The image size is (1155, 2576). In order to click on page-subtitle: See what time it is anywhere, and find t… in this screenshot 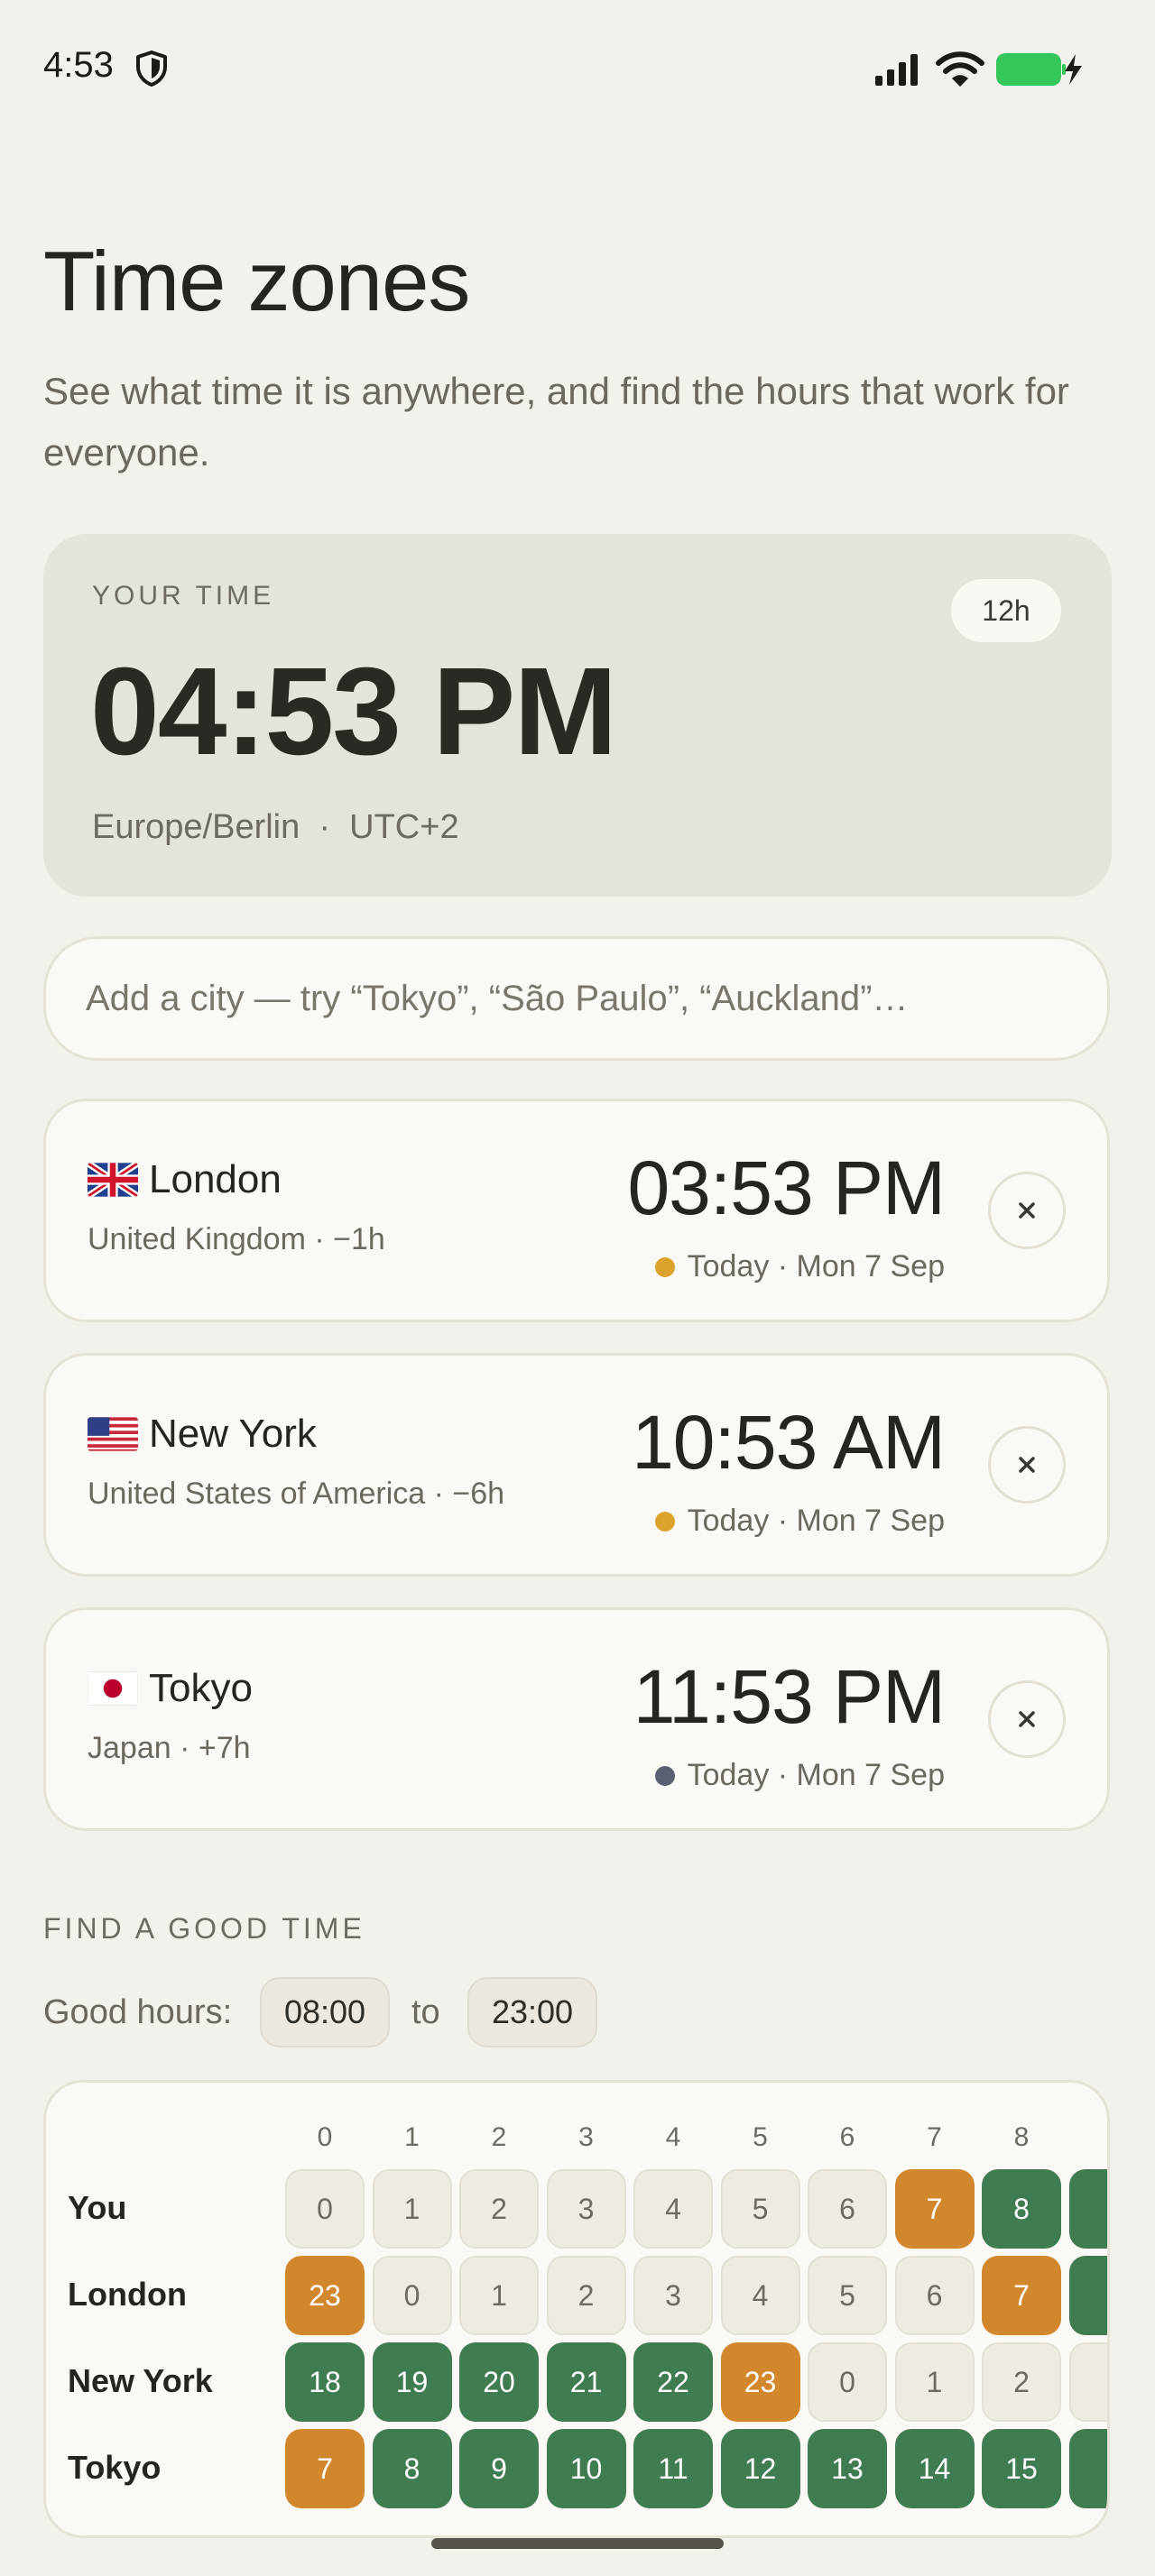, I will do `click(556, 422)`.